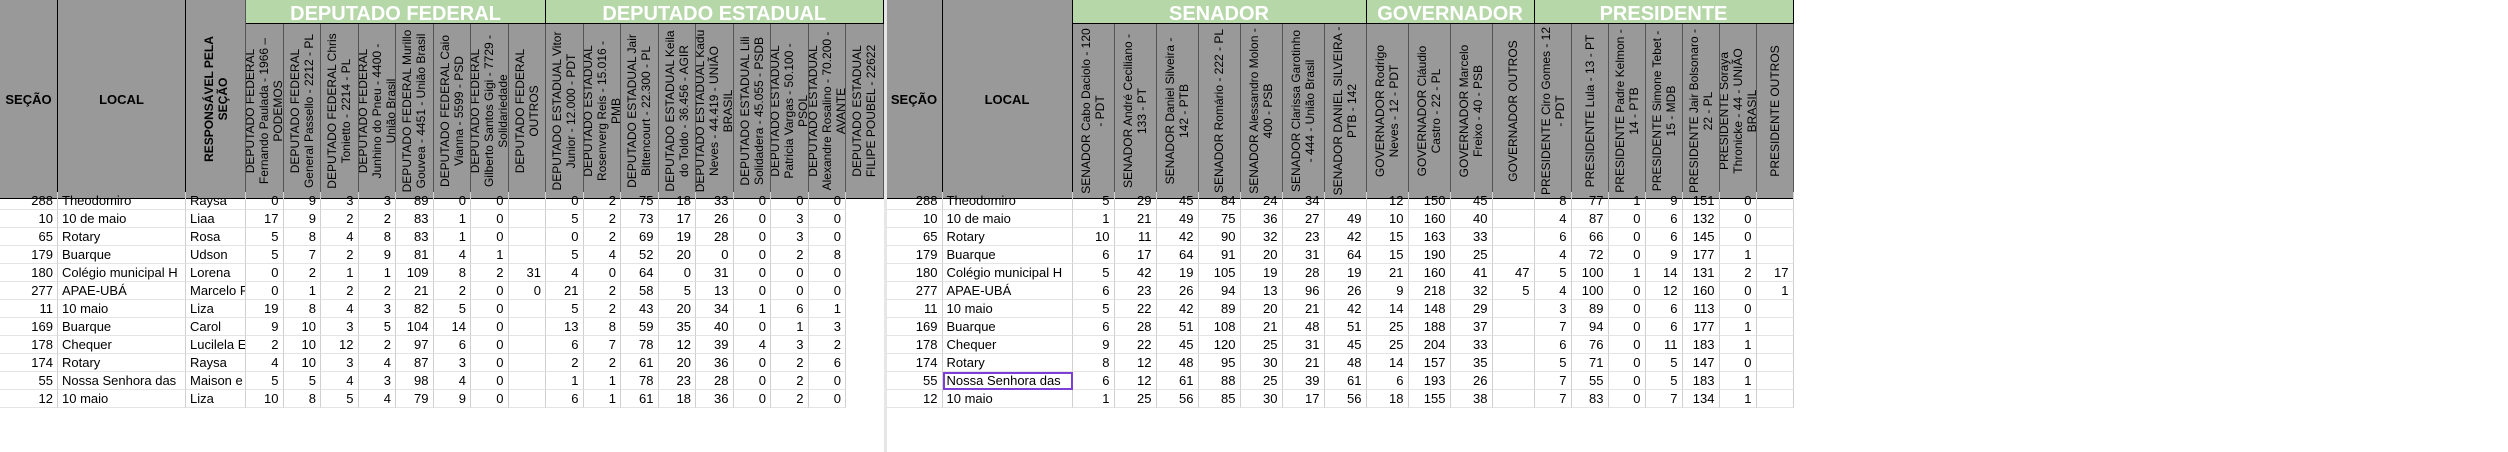 This screenshot has width=2508, height=452. What do you see at coordinates (1261, 399) in the screenshot?
I see `cell-senador: 30` at bounding box center [1261, 399].